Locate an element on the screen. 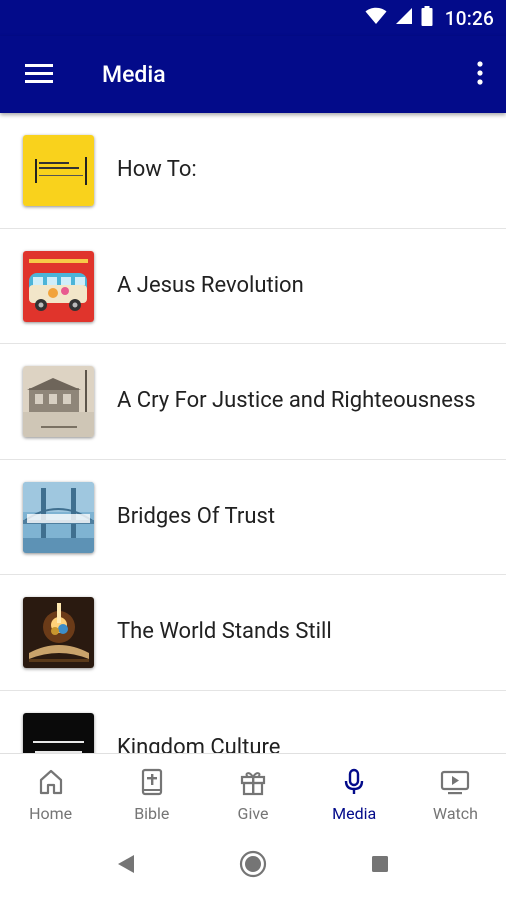  microphone-icon is located at coordinates (354, 782).